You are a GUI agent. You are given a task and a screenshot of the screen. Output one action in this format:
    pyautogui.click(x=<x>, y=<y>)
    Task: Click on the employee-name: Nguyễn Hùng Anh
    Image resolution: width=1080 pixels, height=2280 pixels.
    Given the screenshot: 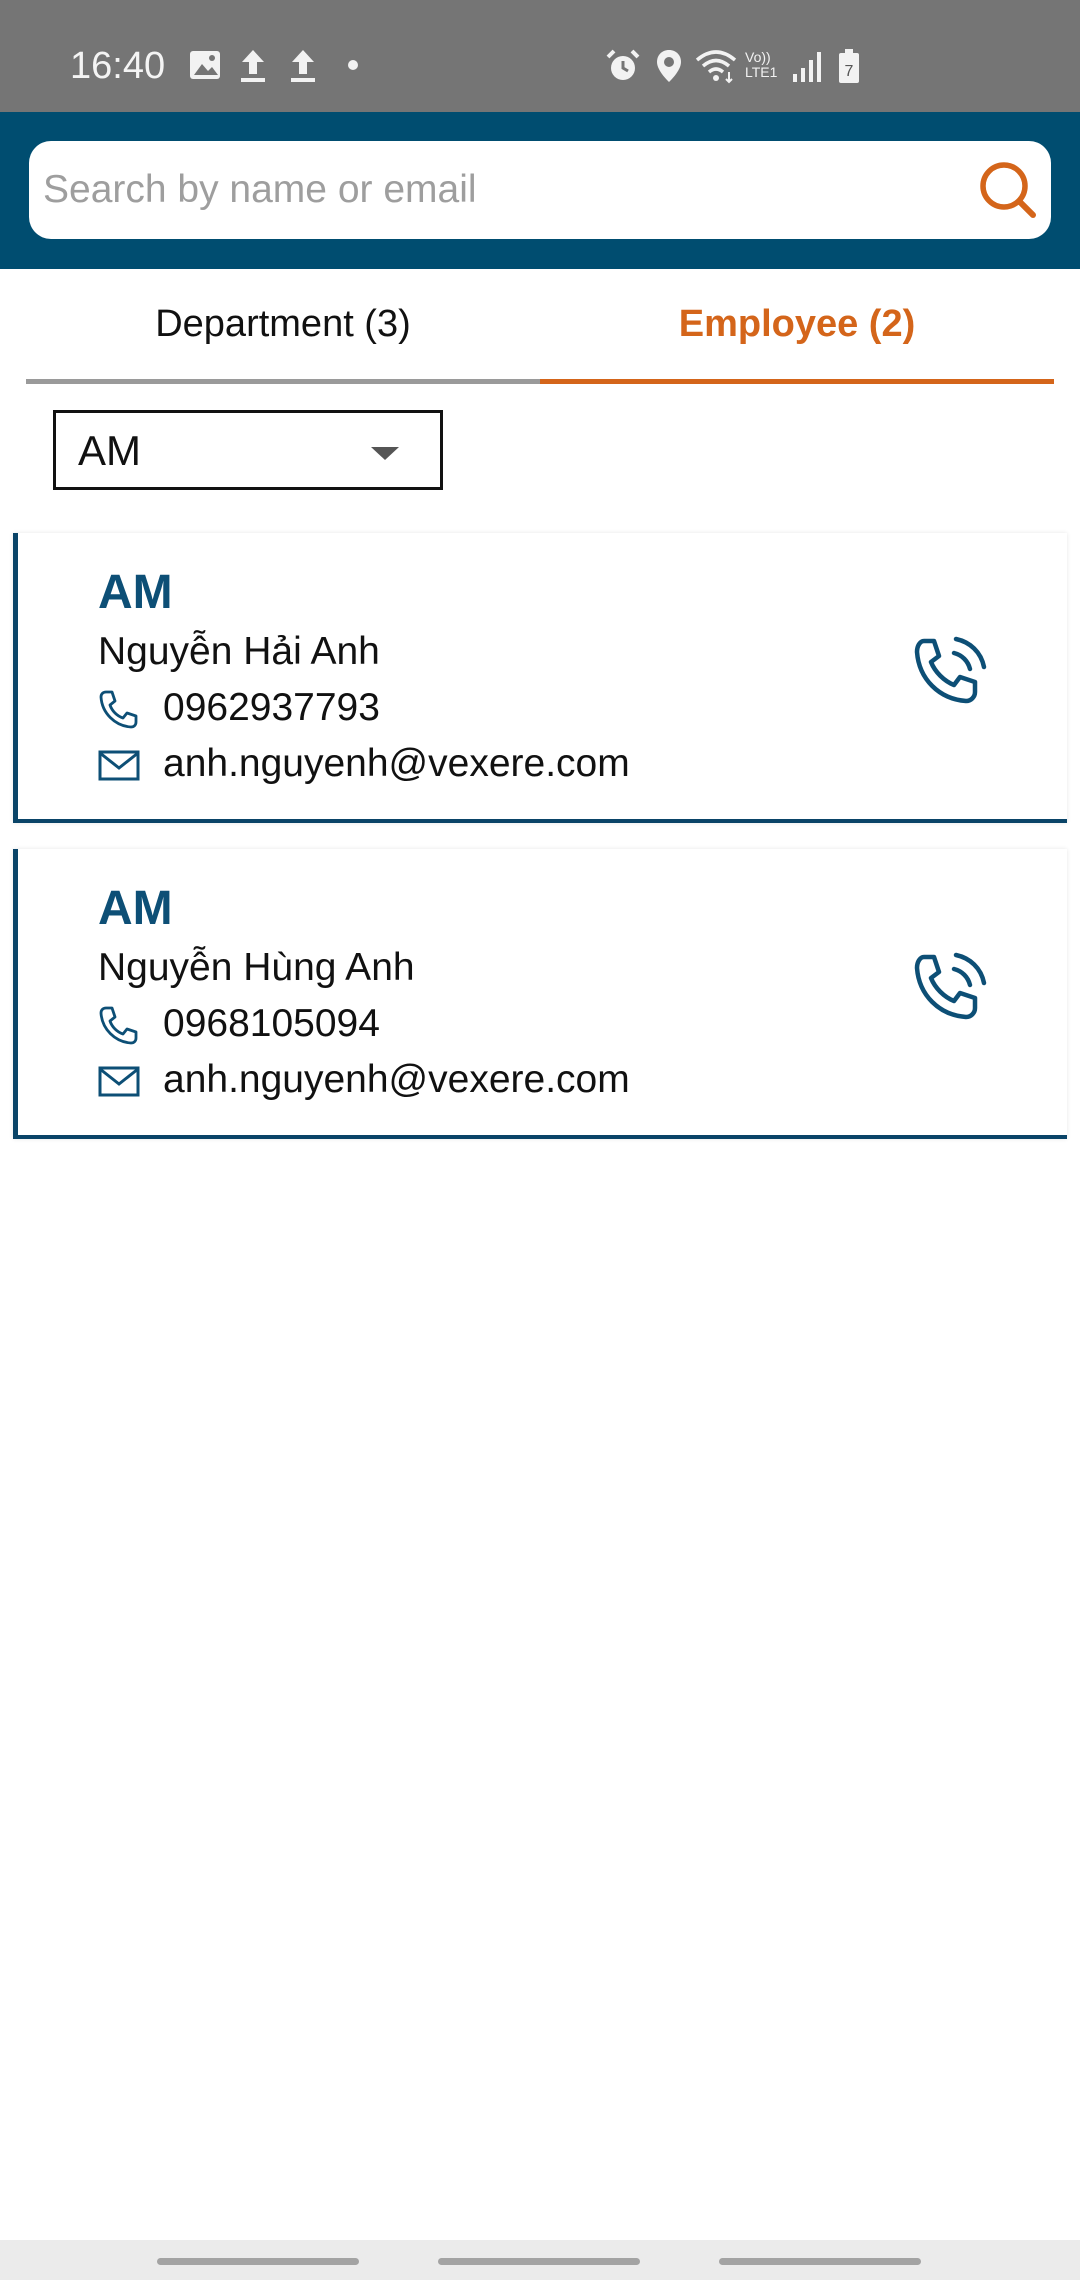 What is the action you would take?
    pyautogui.click(x=256, y=967)
    